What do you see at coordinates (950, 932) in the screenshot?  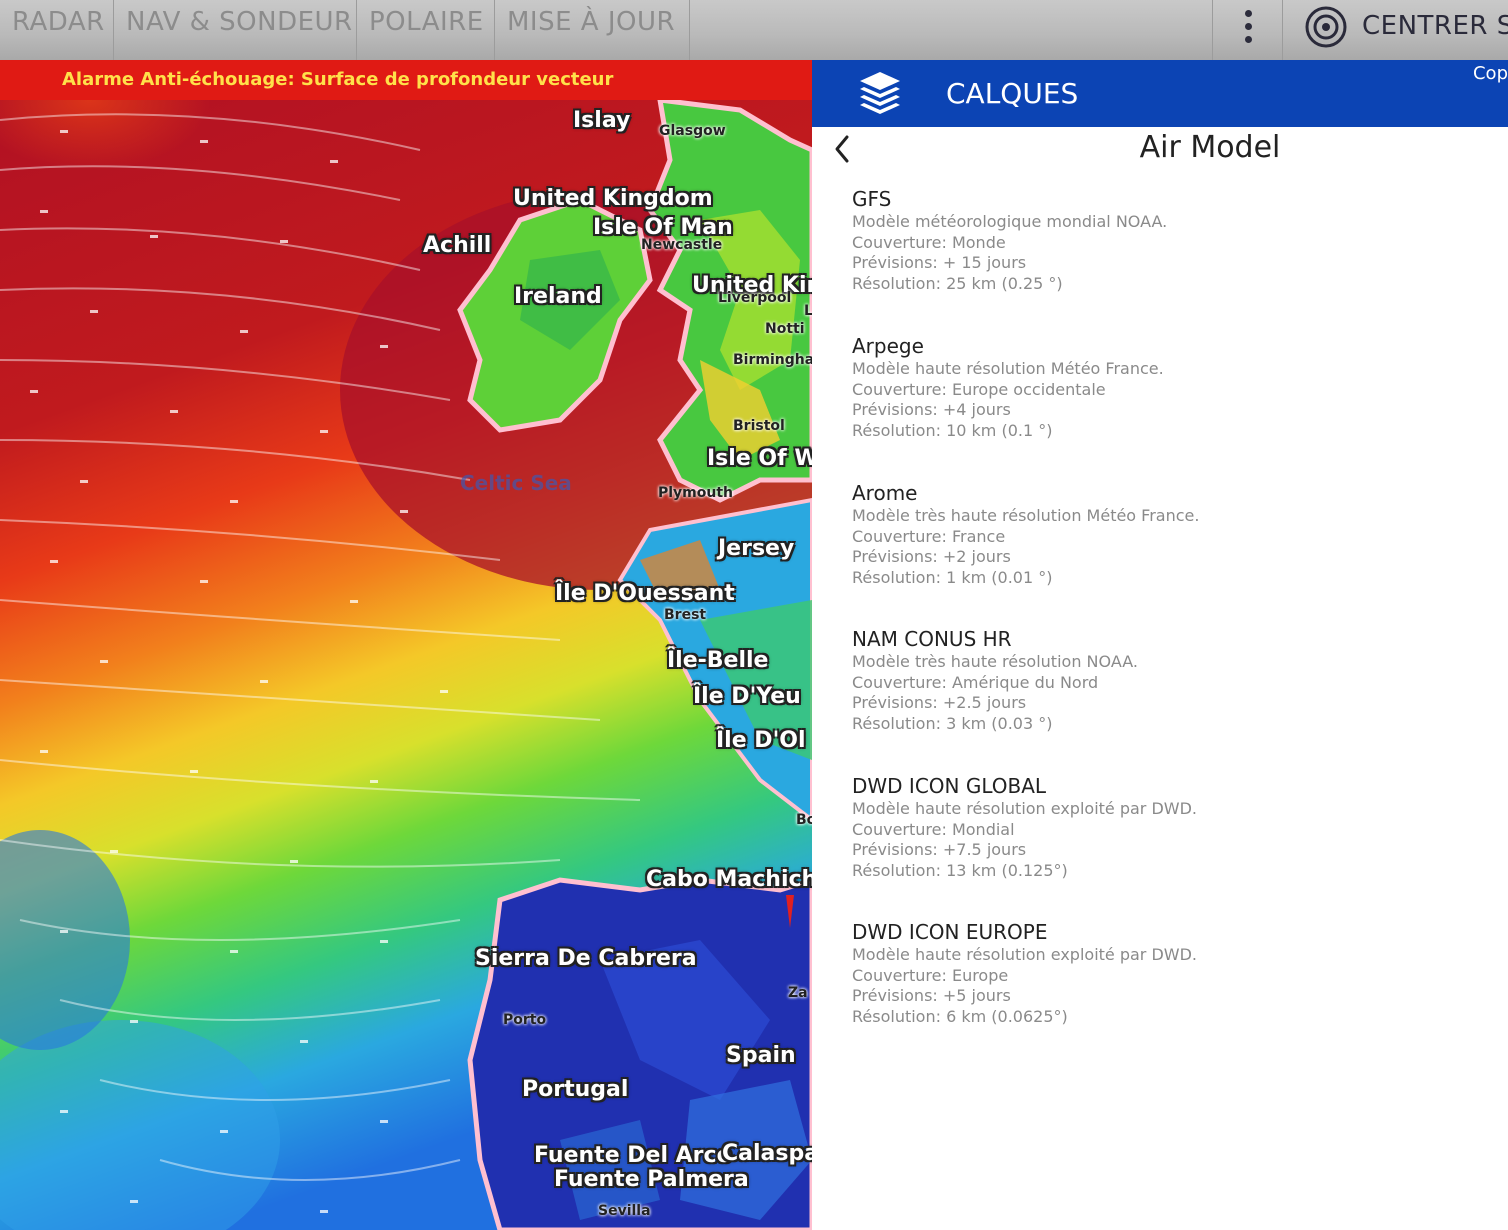 I see `model-name: DWD ICON EUROPE` at bounding box center [950, 932].